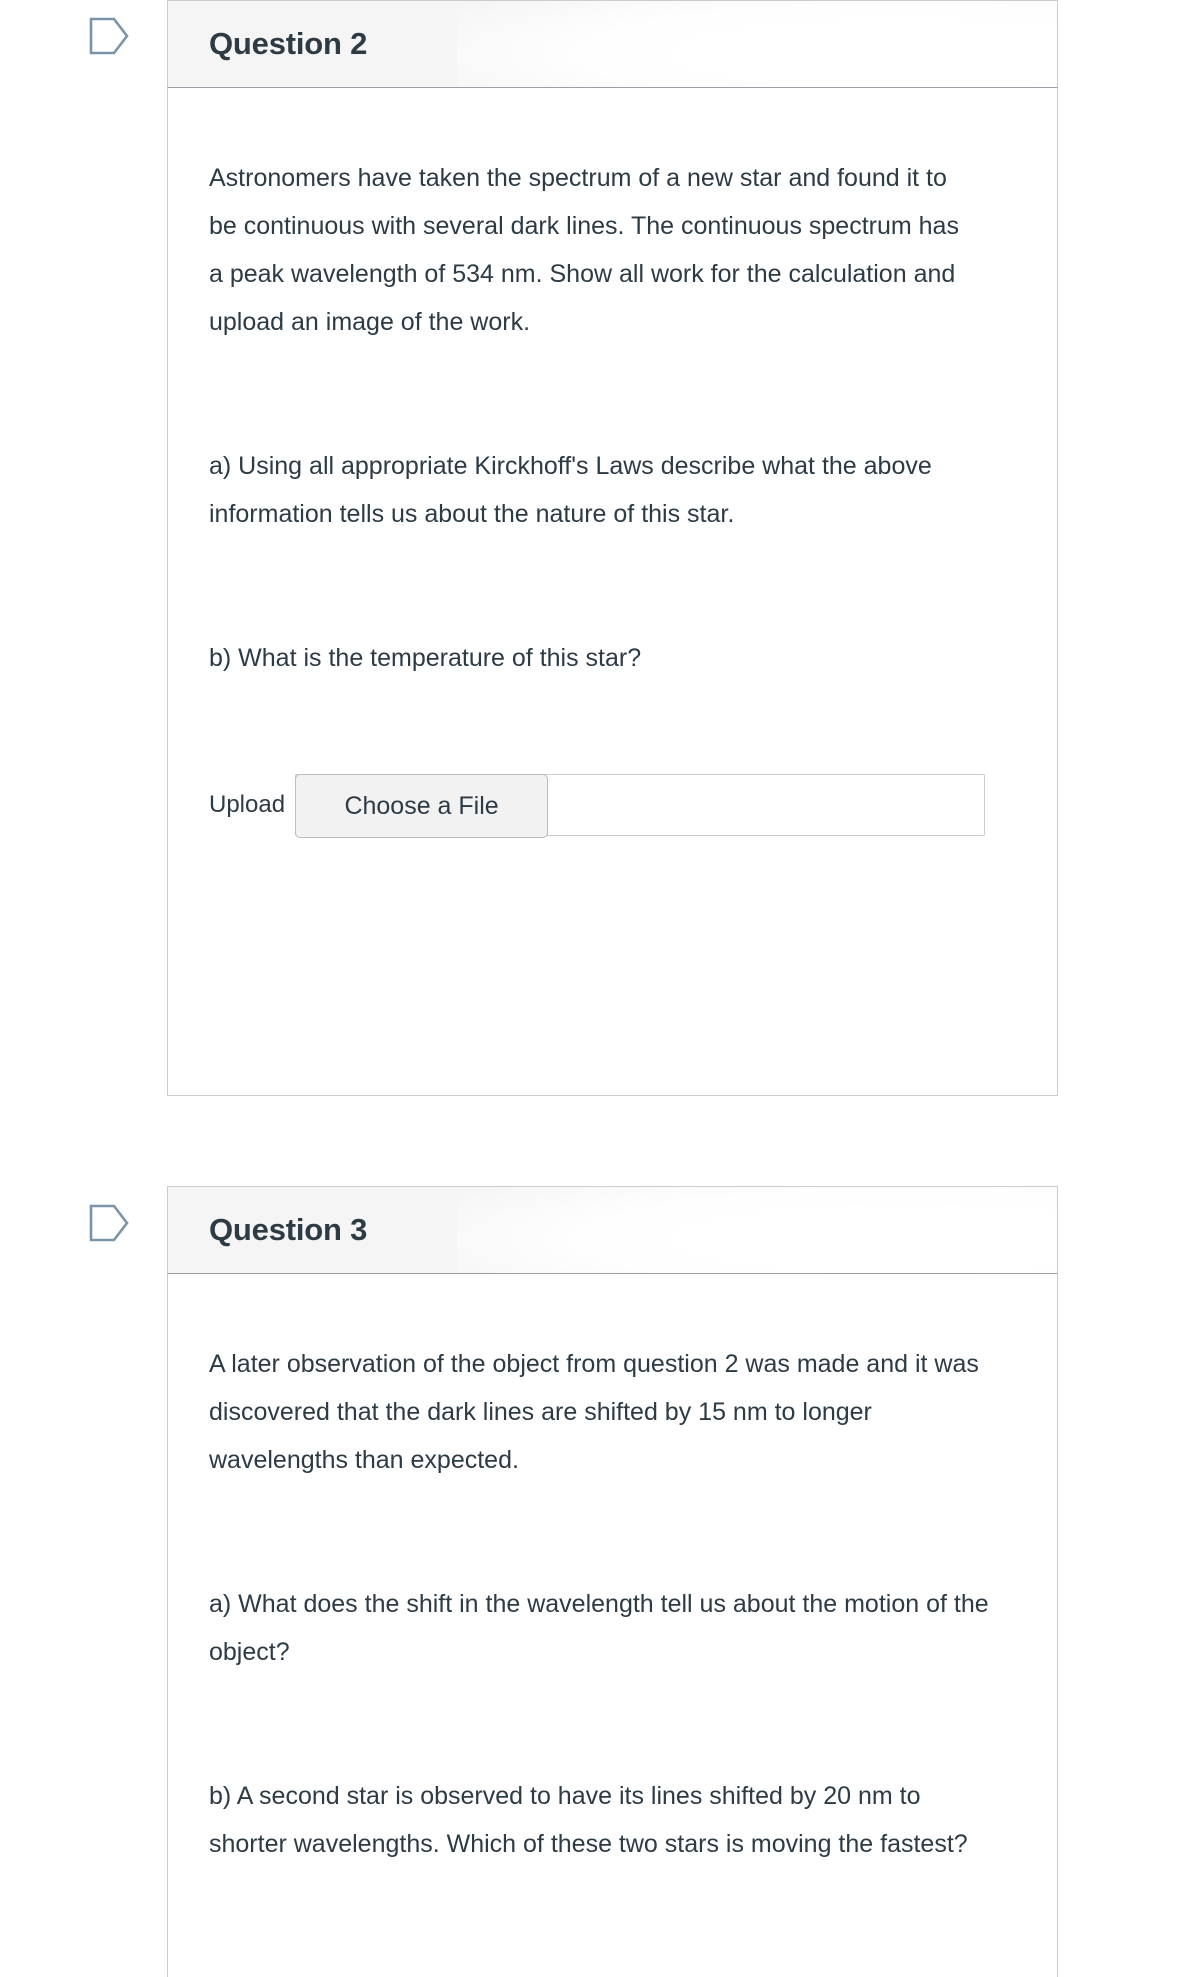 This screenshot has height=1977, width=1200. Describe the element at coordinates (425, 658) in the screenshot. I see `question-2-part-b: b) What is the temperature of this star?` at that location.